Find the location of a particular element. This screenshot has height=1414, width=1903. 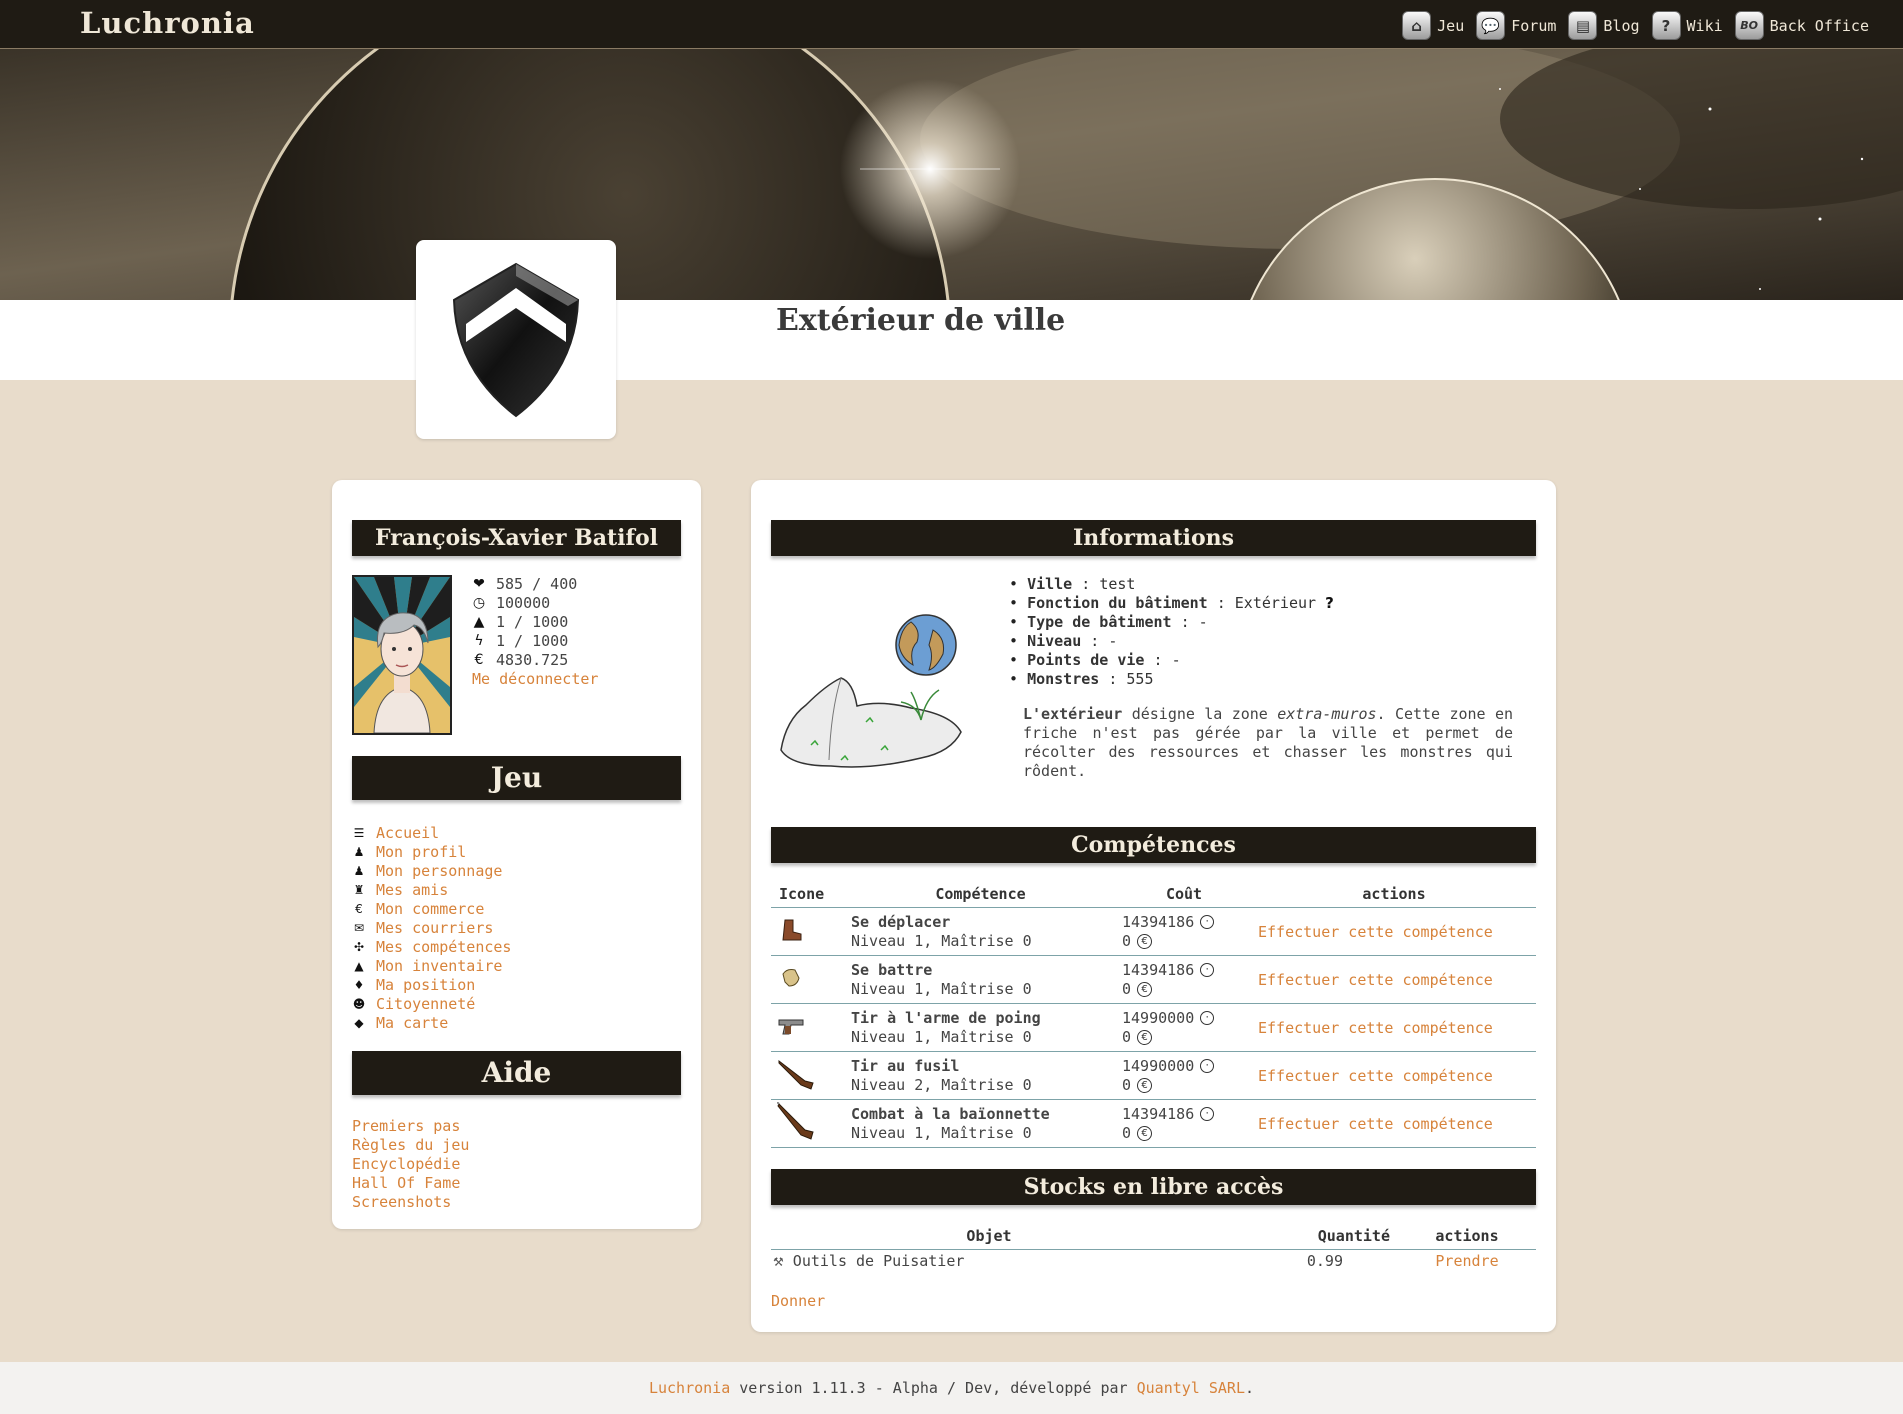

menu-item-position: ♦ Ma position is located at coordinates (516, 985).